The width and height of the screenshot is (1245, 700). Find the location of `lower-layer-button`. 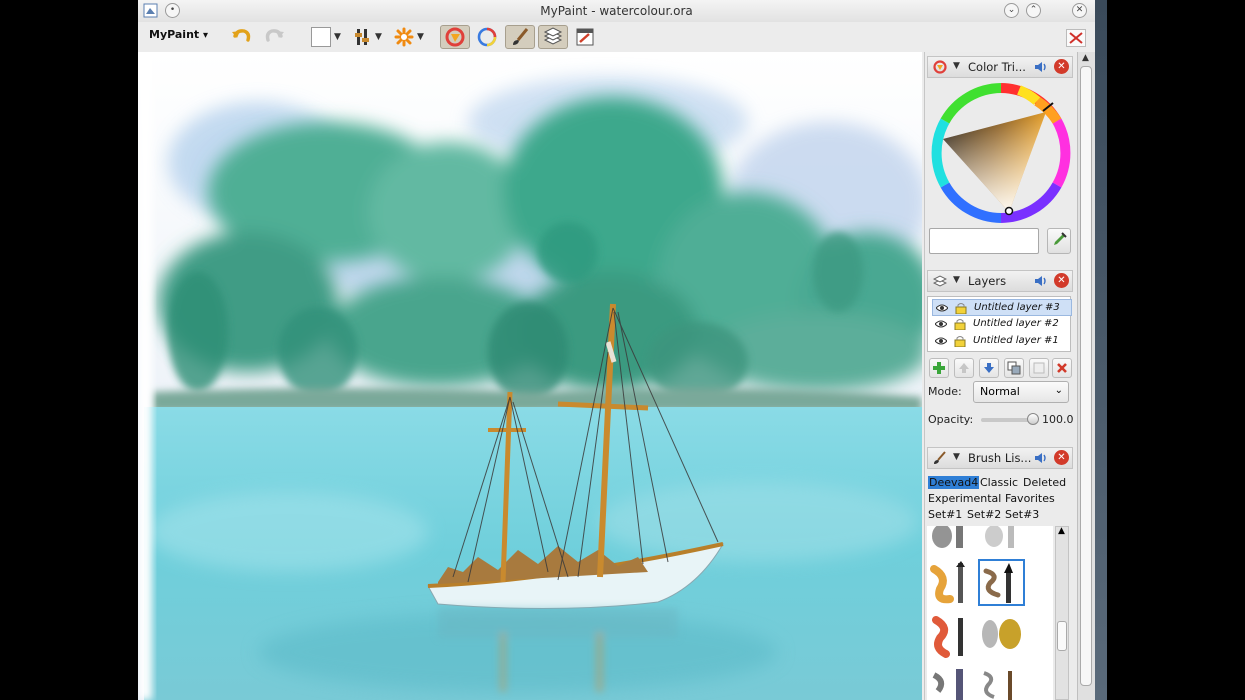

lower-layer-button is located at coordinates (989, 368).